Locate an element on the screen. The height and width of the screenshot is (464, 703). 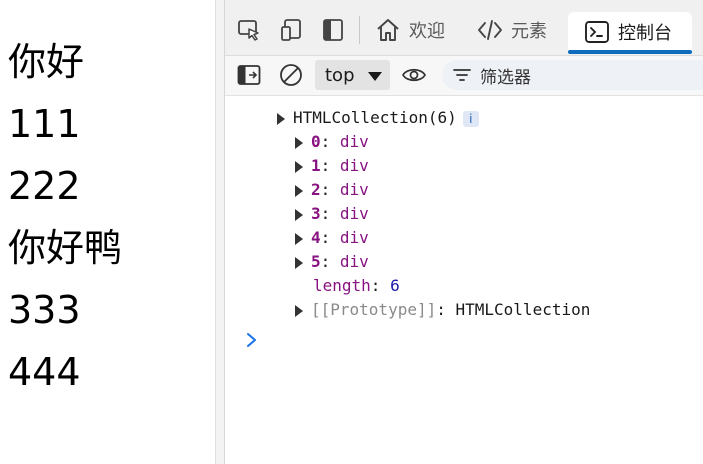
tab-welcome-label: 欢迎 is located at coordinates (427, 31).